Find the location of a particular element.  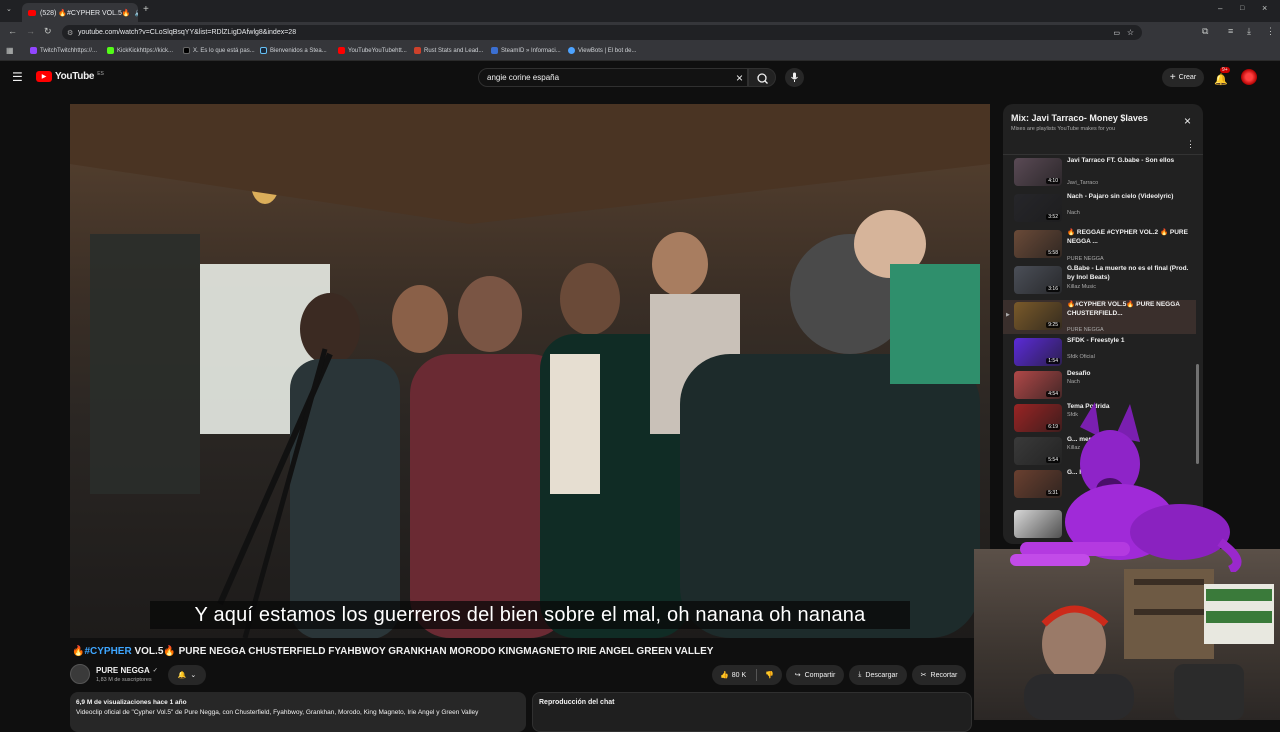

microphone-icon is located at coordinates (794, 77).